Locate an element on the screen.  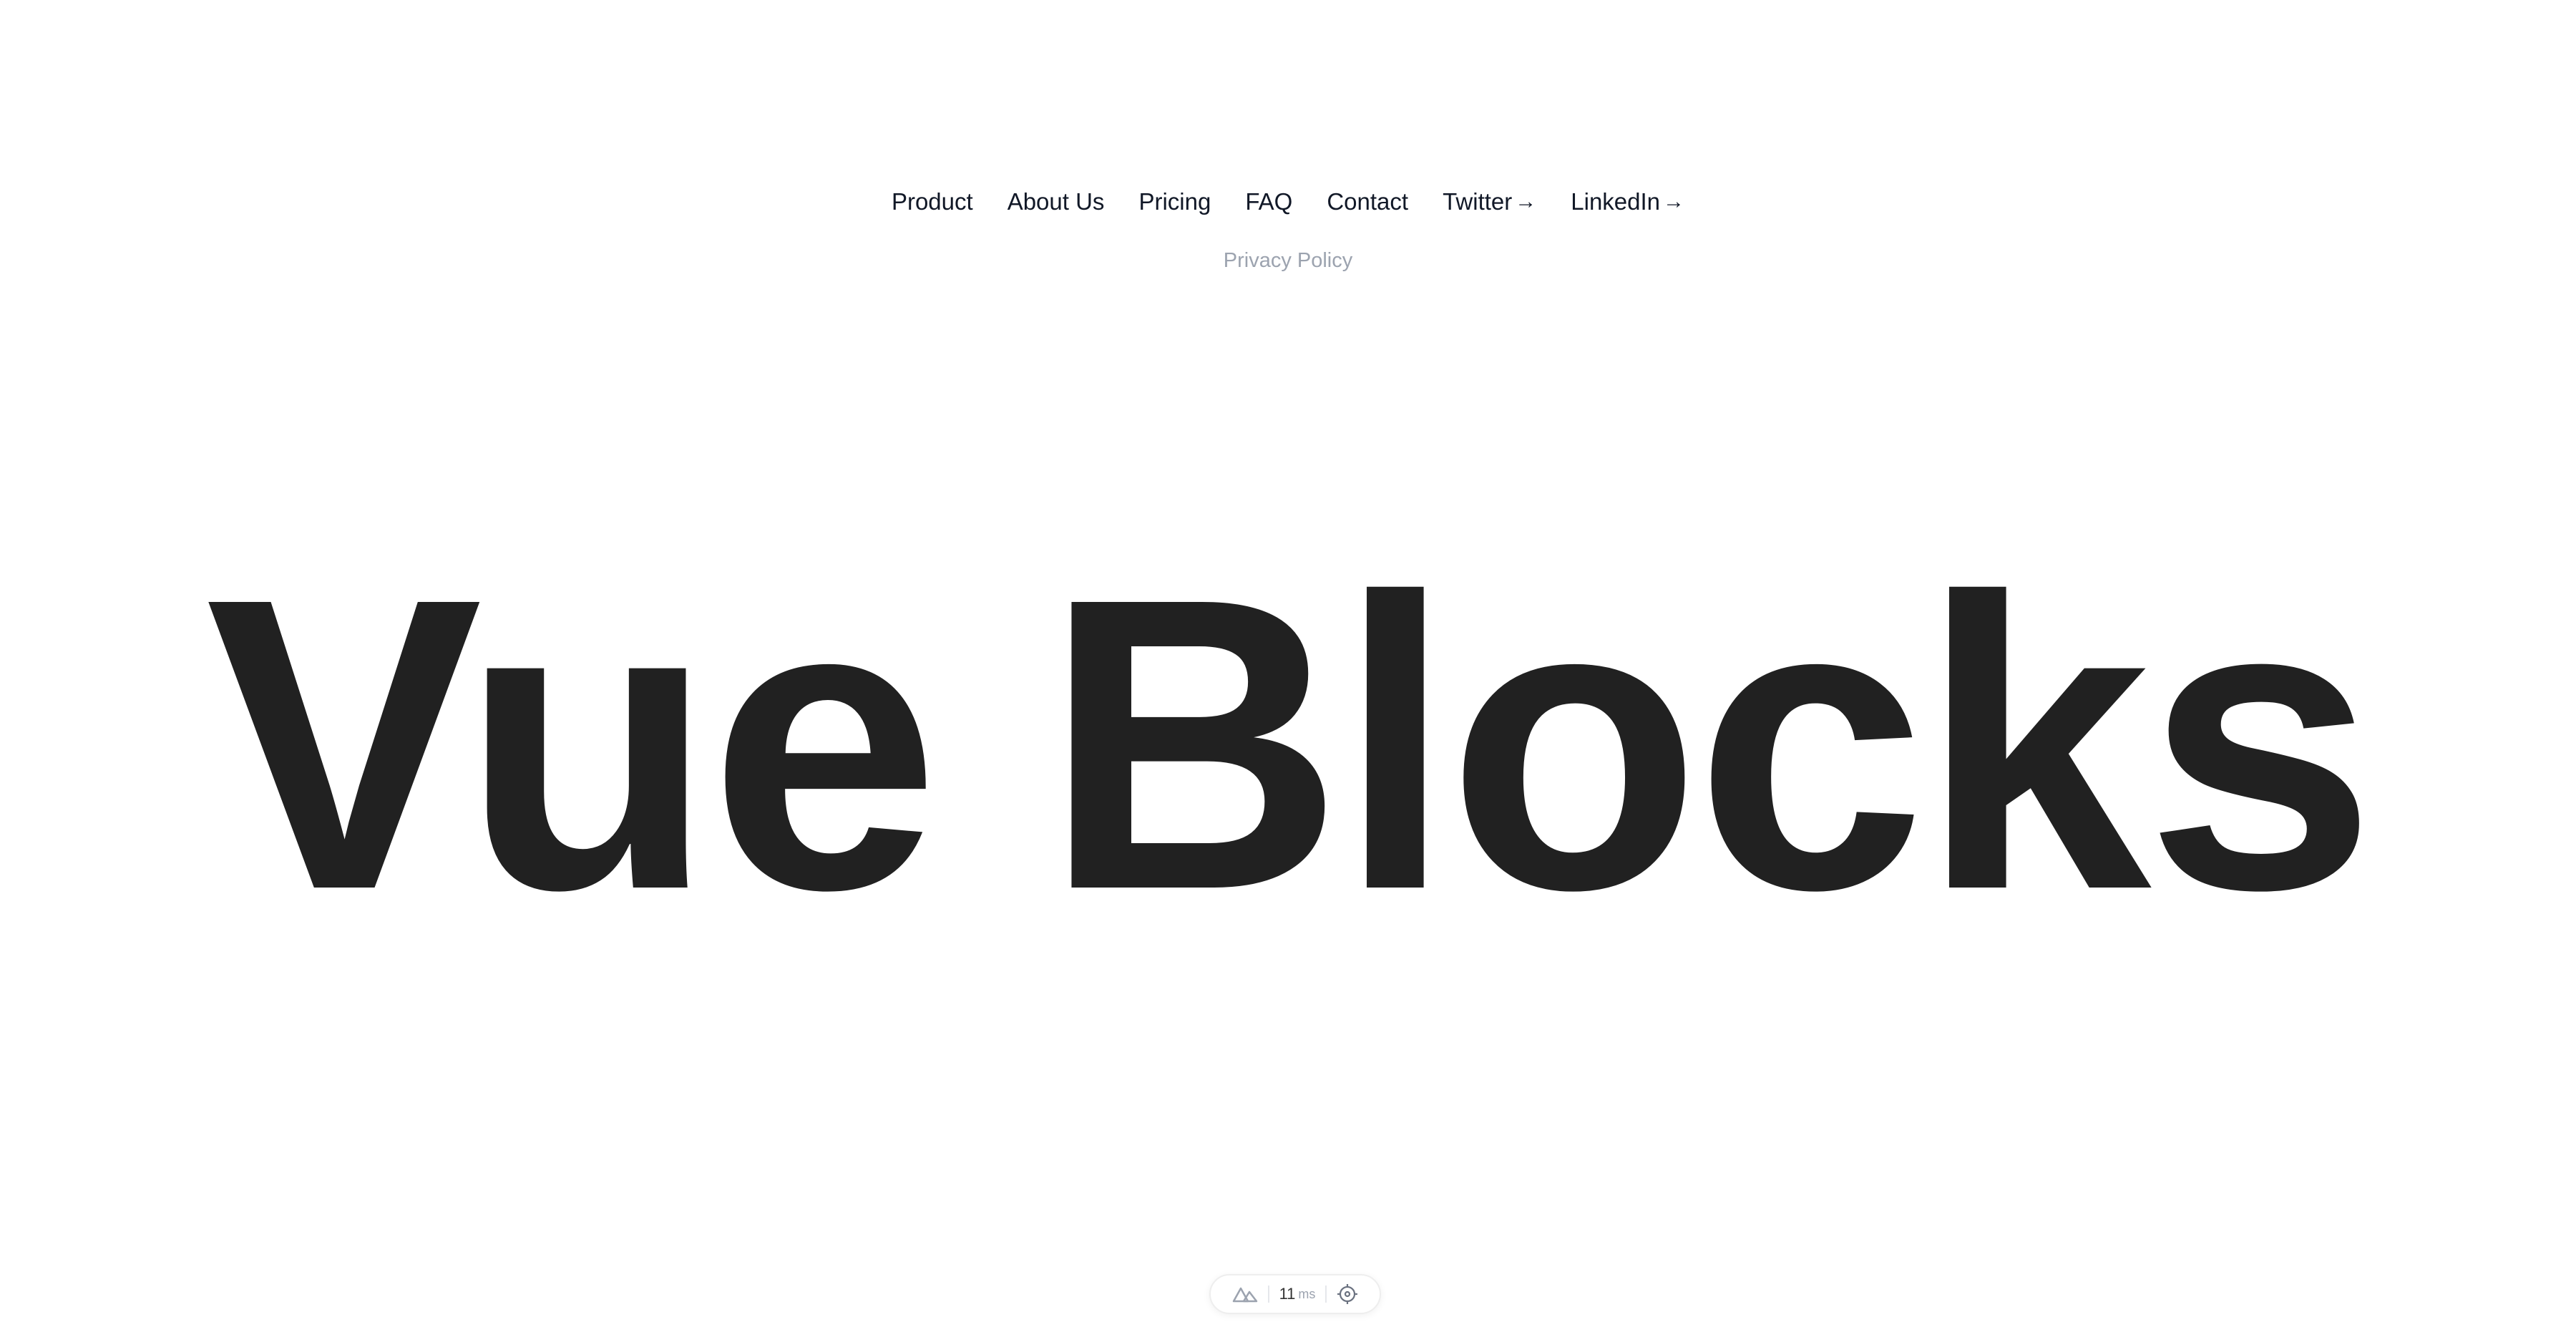
nav-link-contact: Contact is located at coordinates (1367, 202).